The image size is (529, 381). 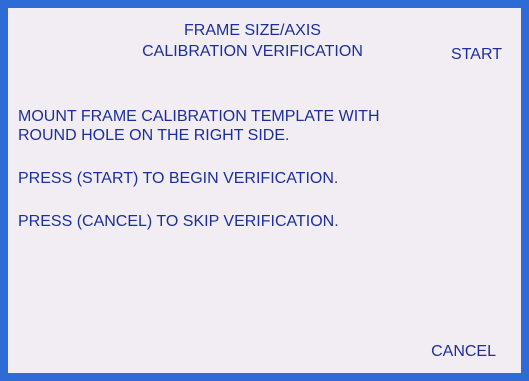 What do you see at coordinates (154, 135) in the screenshot?
I see `instruction-line-2: ROUND HOLE ON THE RIGHT SIDE.` at bounding box center [154, 135].